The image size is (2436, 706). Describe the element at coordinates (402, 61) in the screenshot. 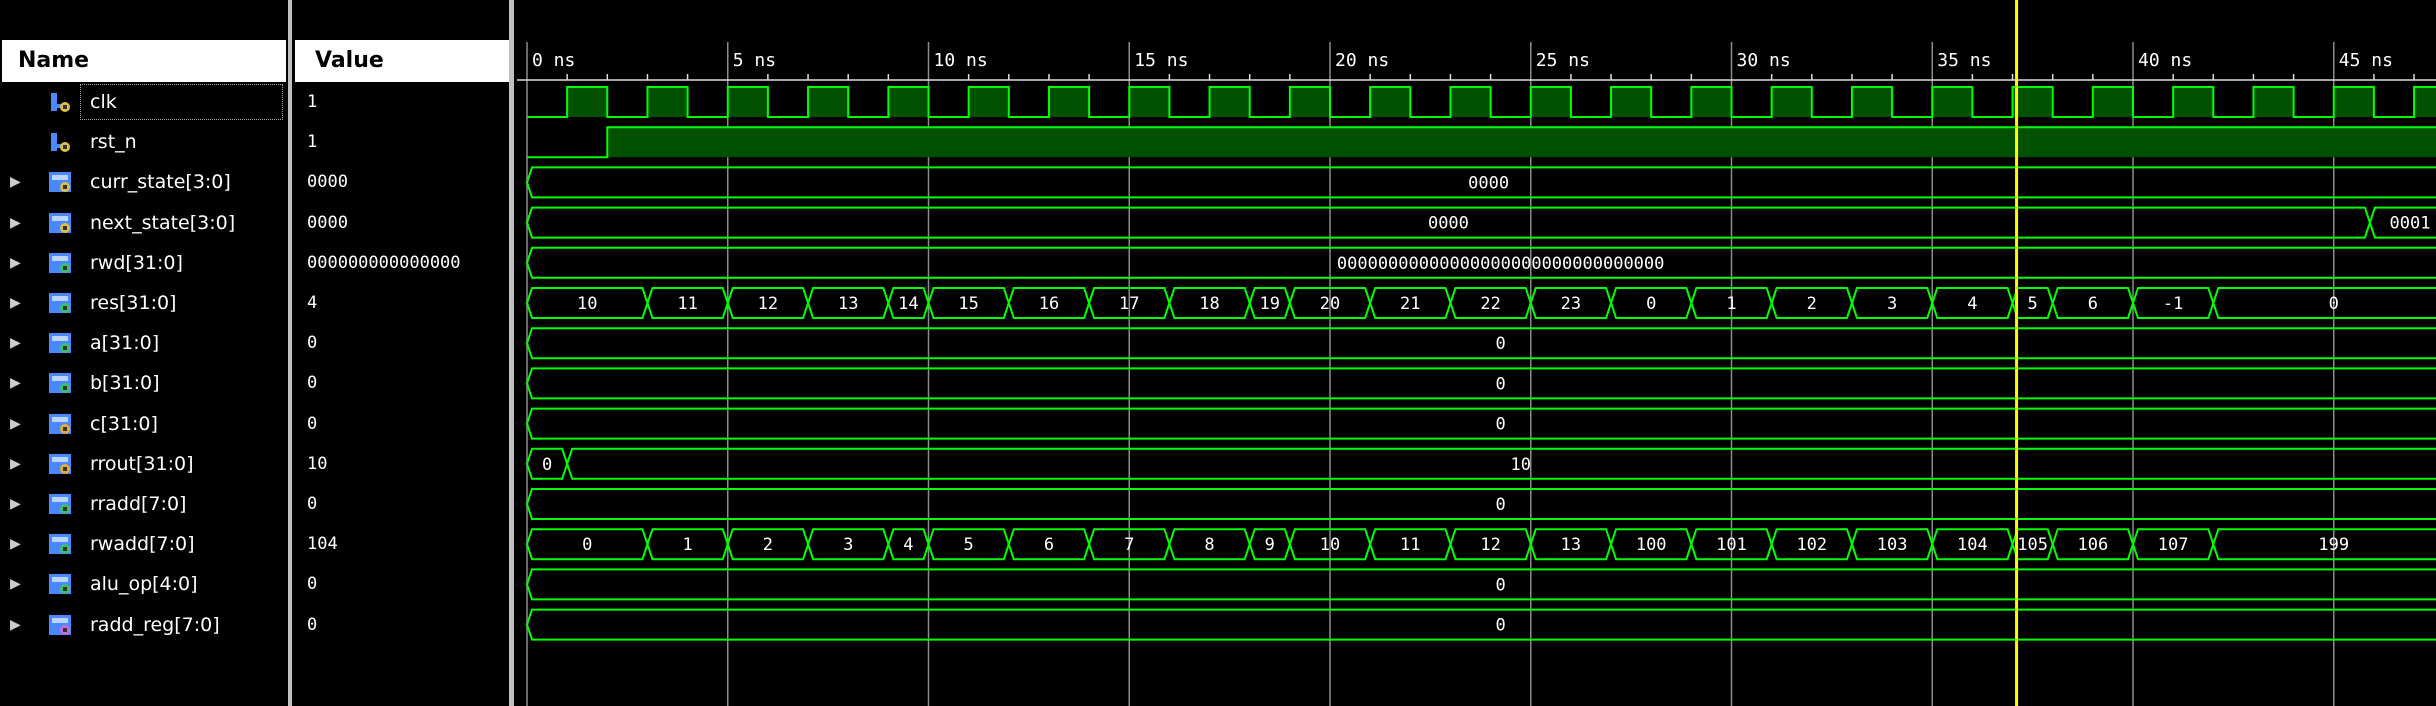

I see `value-column-header: Value` at that location.